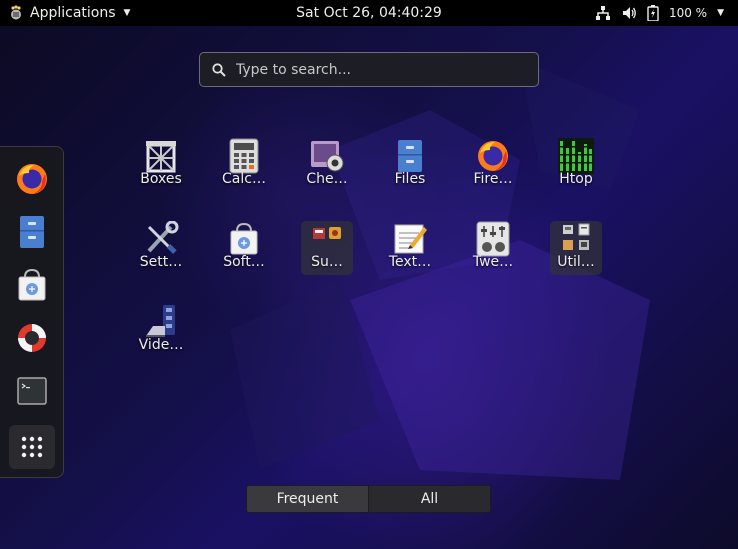 This screenshot has width=738, height=549. I want to click on network-wired-icon, so click(602, 13).